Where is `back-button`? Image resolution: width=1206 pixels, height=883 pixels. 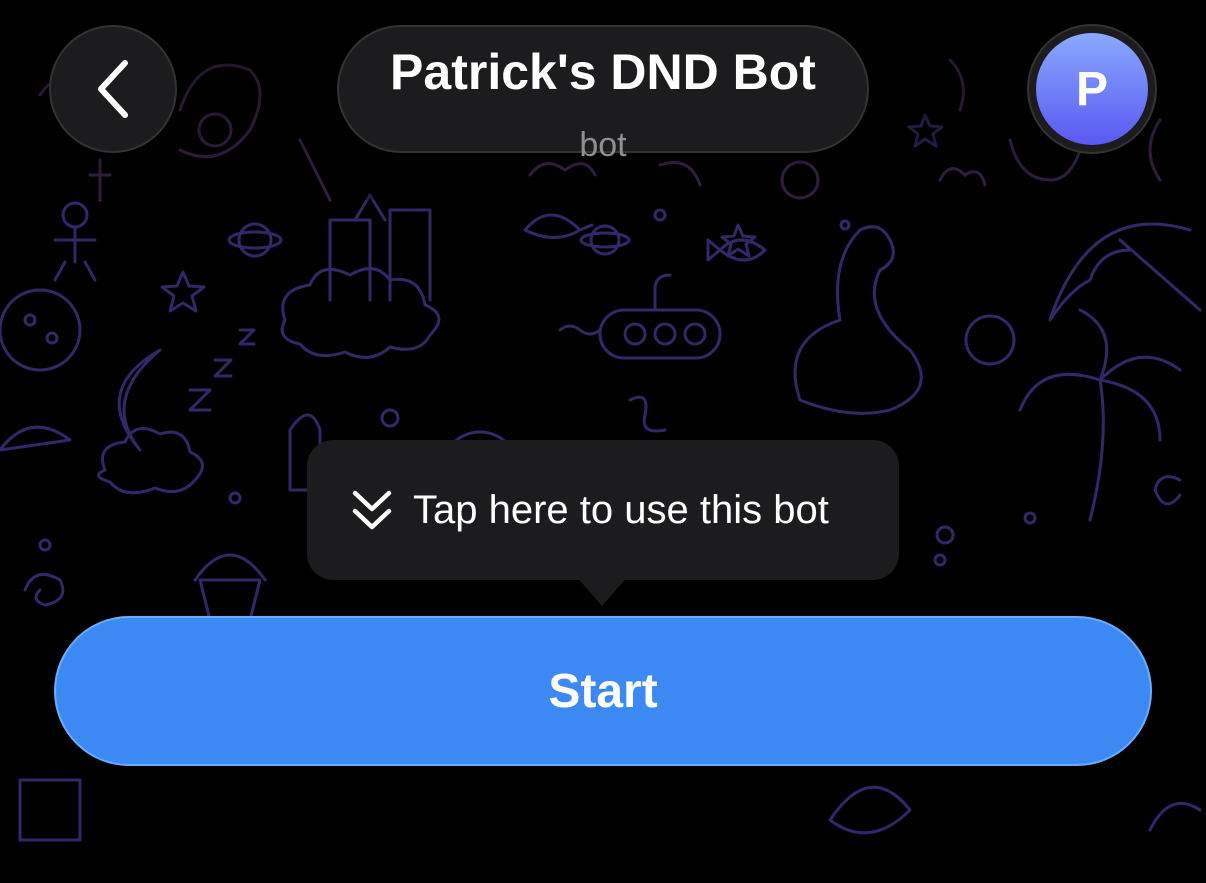
back-button is located at coordinates (113, 89).